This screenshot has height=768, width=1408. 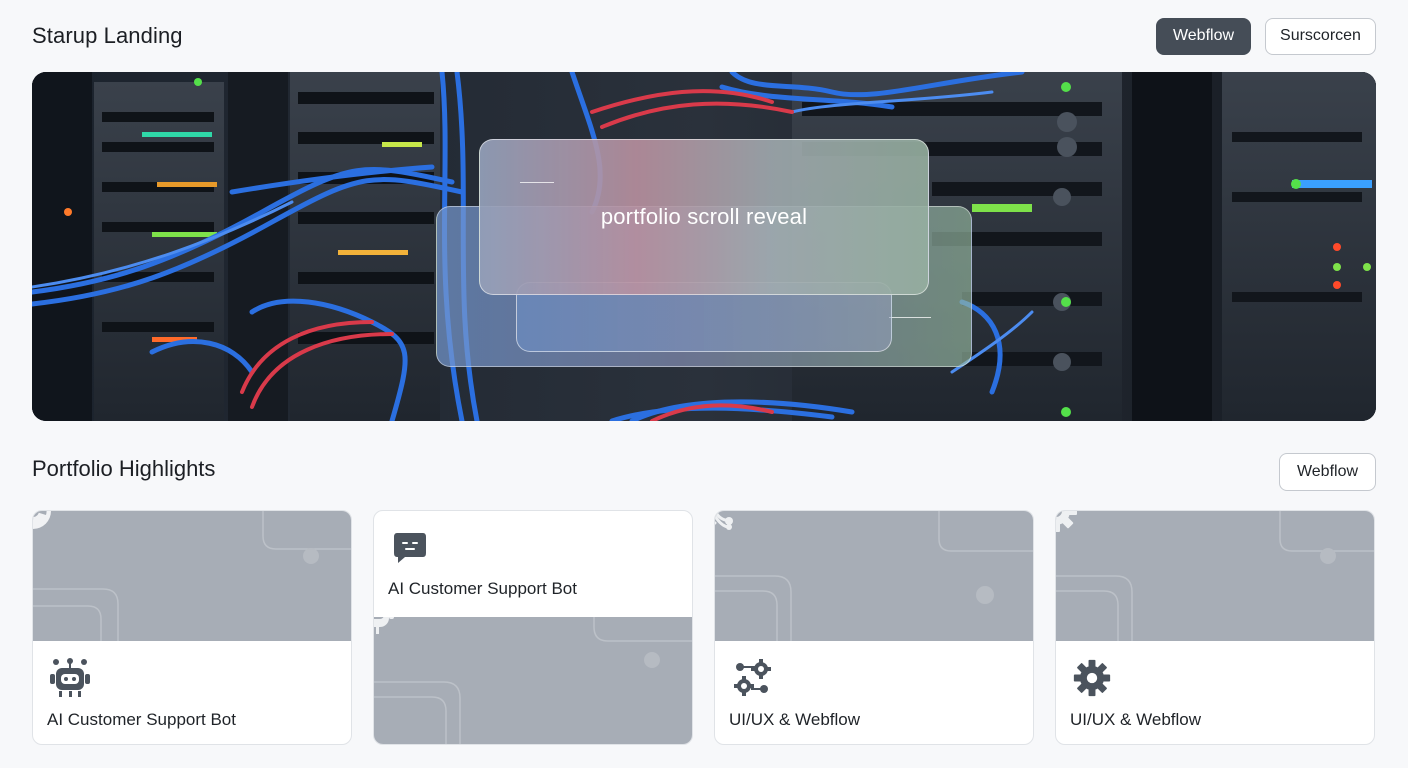 I want to click on section-webflow-button: Webflow, so click(x=1327, y=472).